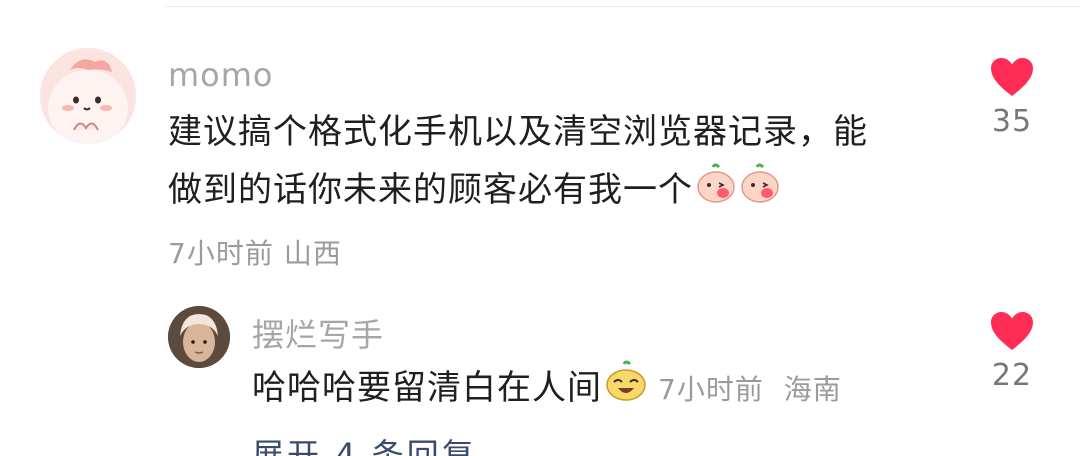 This screenshot has height=456, width=1080. What do you see at coordinates (427, 388) in the screenshot?
I see `reply-text: 哈哈哈要留清白在人间` at bounding box center [427, 388].